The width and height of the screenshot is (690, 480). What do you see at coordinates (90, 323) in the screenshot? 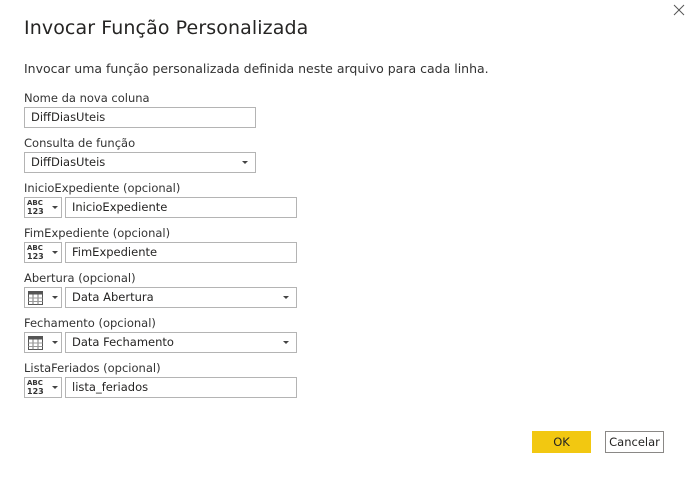
I see `fechamento-label: Fechamento (opcional)` at bounding box center [90, 323].